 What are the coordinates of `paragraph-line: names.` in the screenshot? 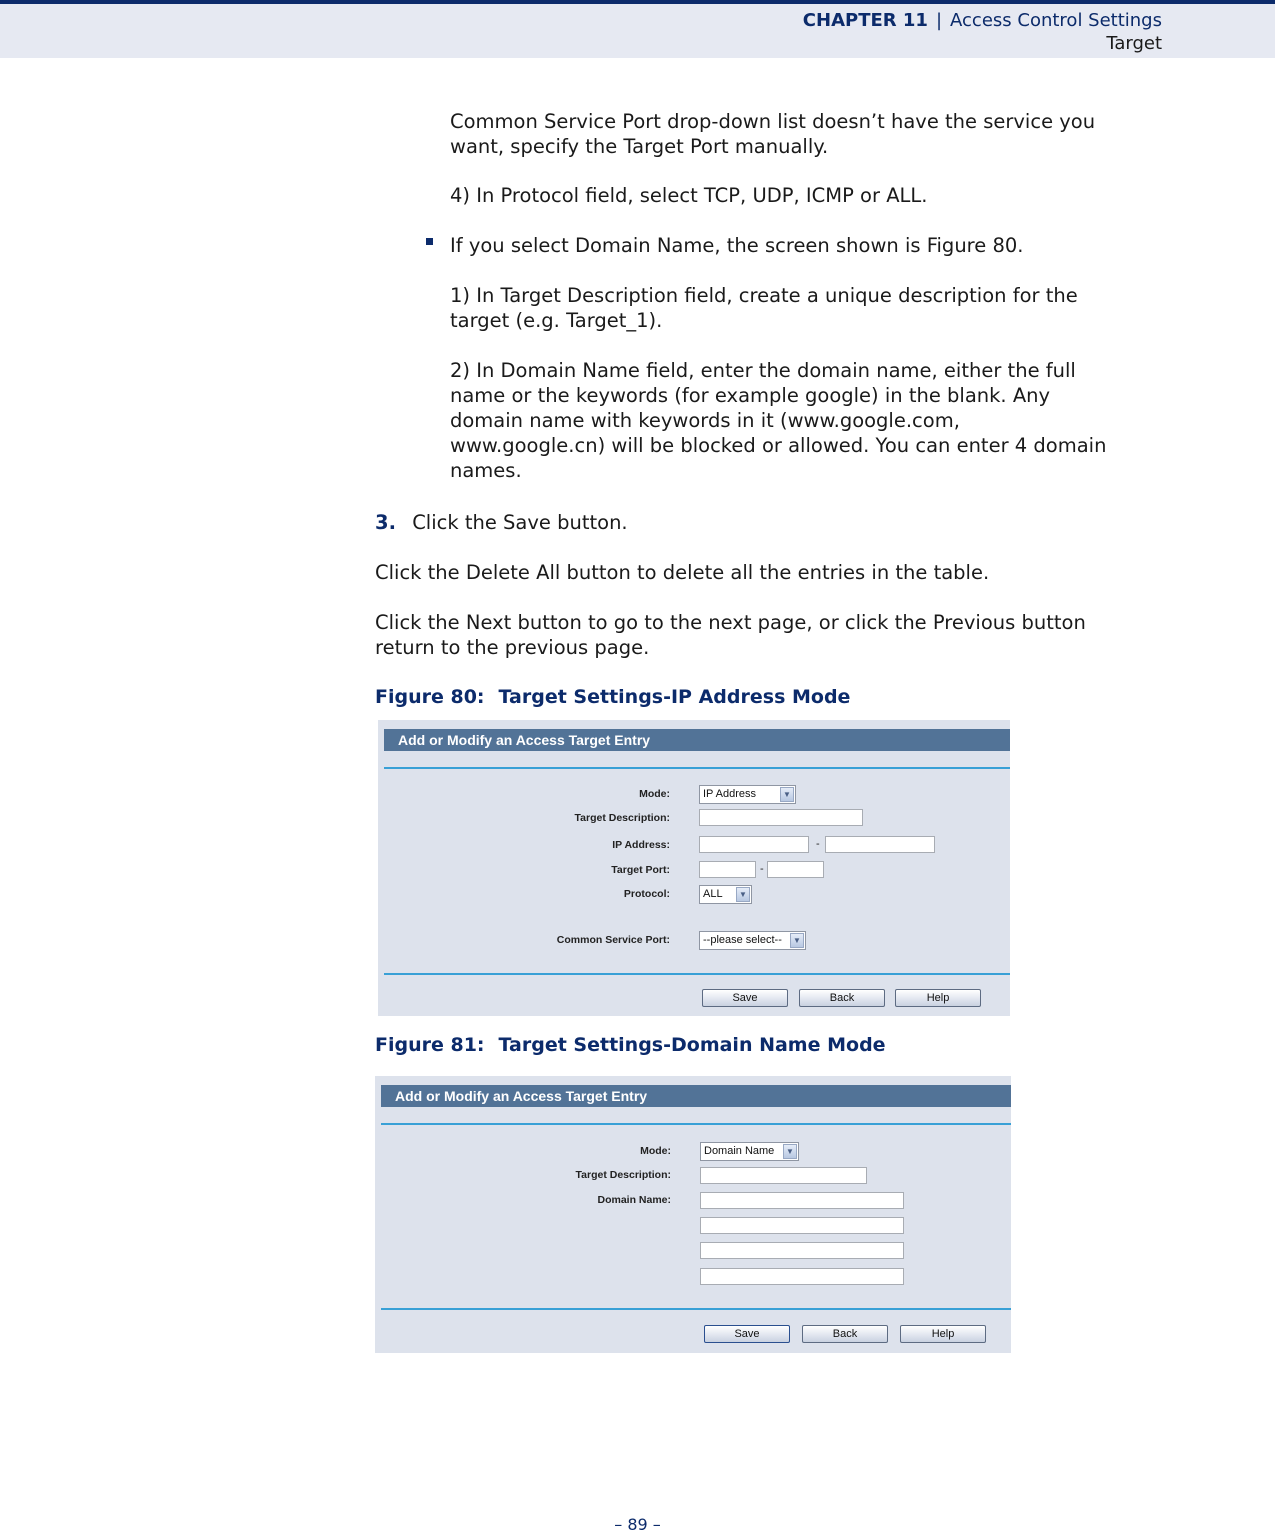 It's located at (486, 470).